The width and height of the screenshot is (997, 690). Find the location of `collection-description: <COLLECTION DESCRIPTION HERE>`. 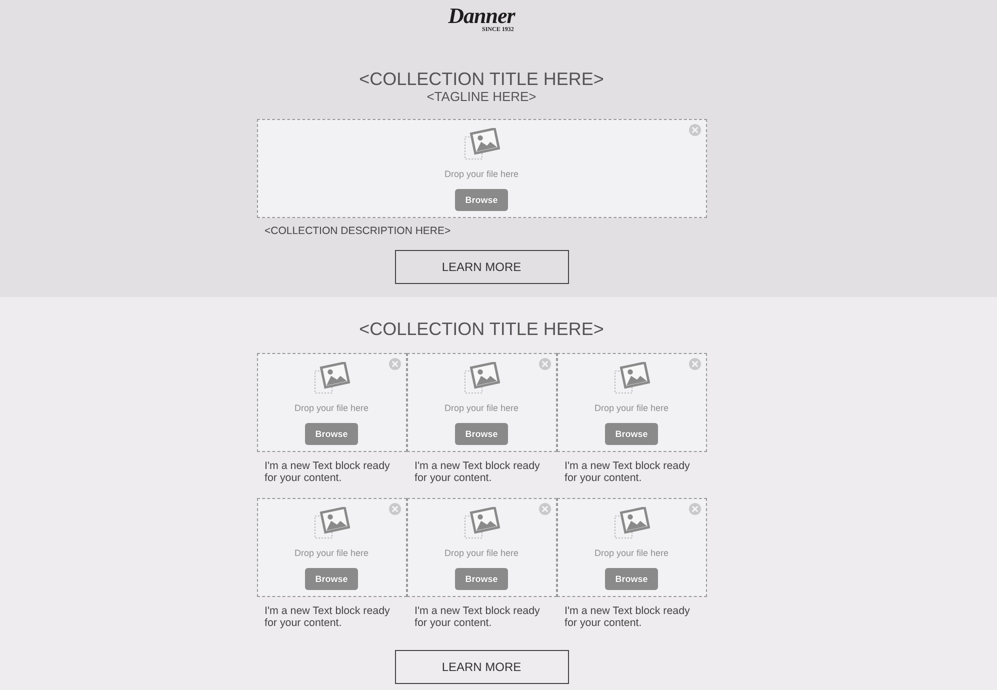

collection-description: <COLLECTION DESCRIPTION HERE> is located at coordinates (358, 231).